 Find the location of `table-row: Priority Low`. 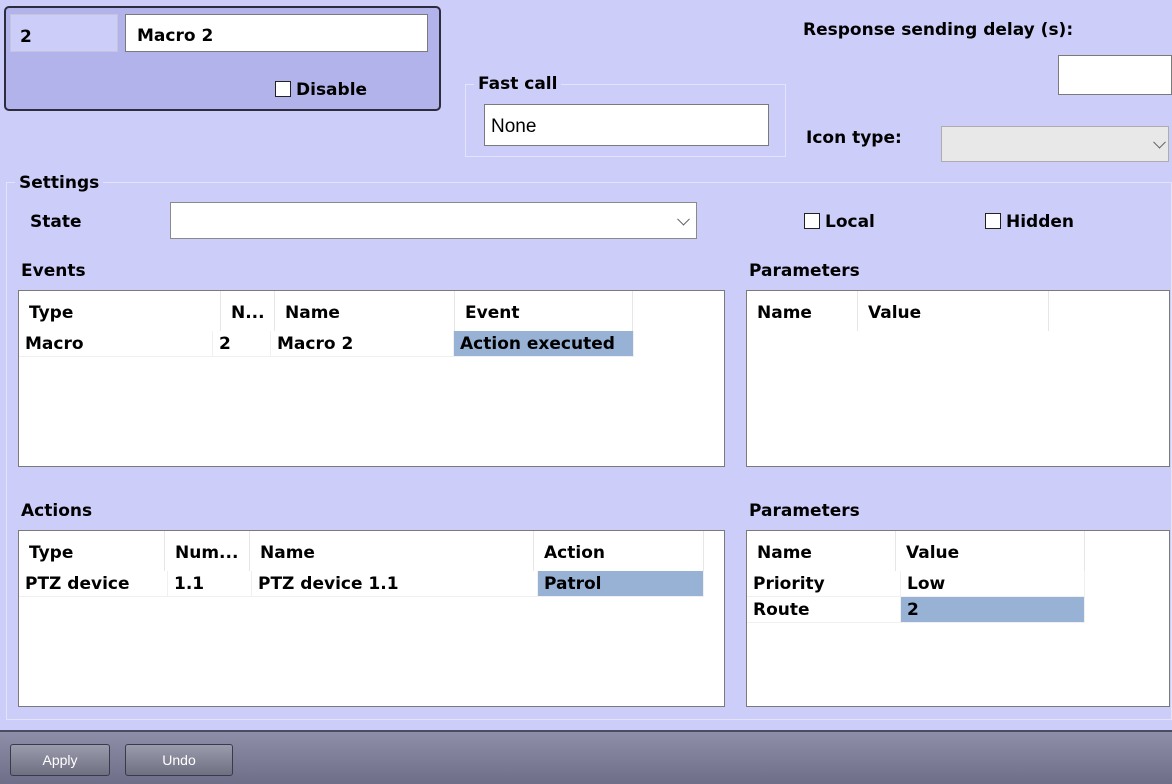

table-row: Priority Low is located at coordinates (958, 584).